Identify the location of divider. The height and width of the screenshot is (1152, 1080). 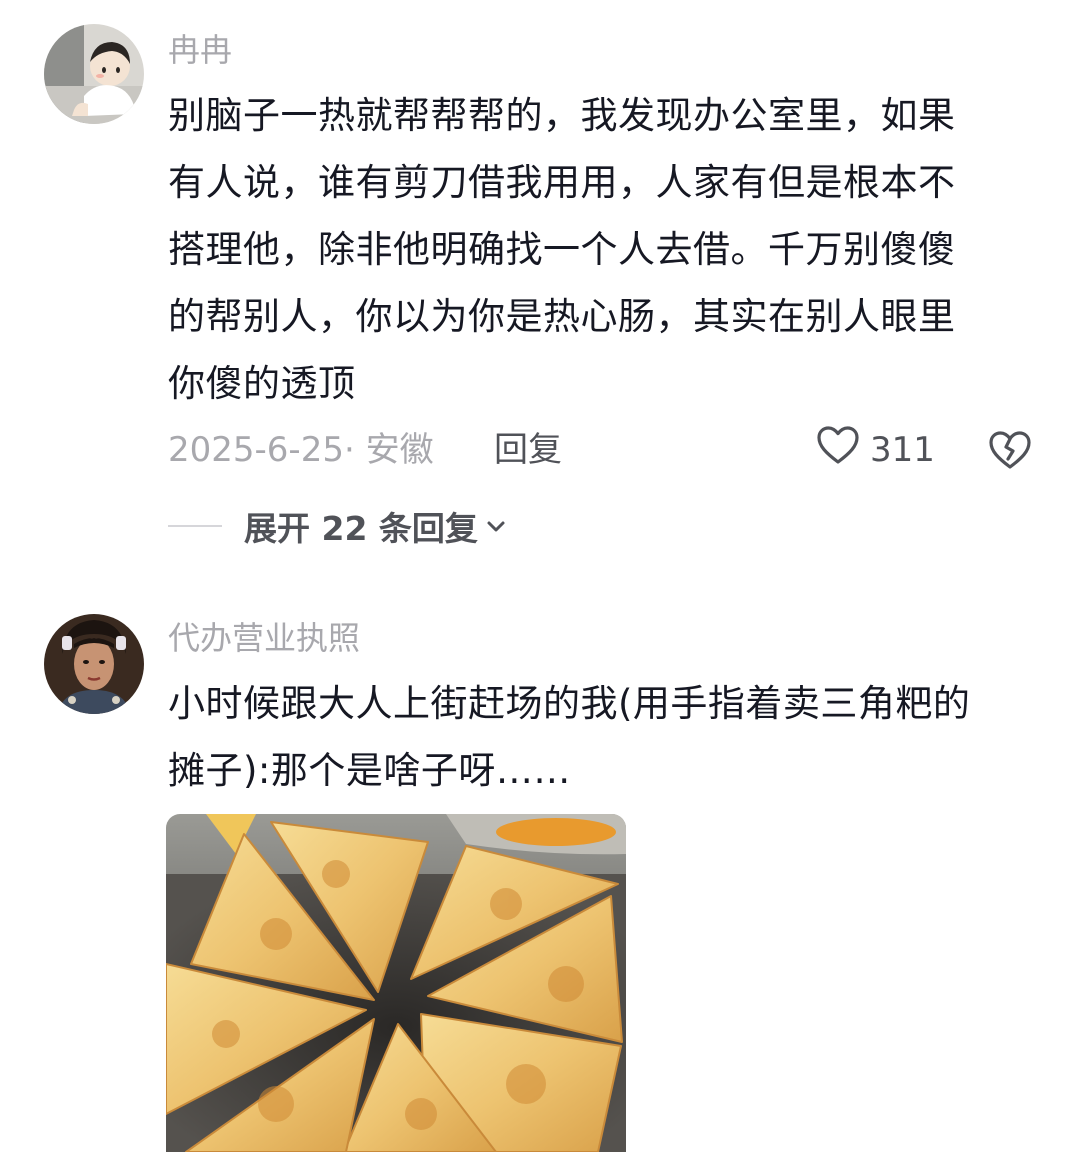
(195, 526).